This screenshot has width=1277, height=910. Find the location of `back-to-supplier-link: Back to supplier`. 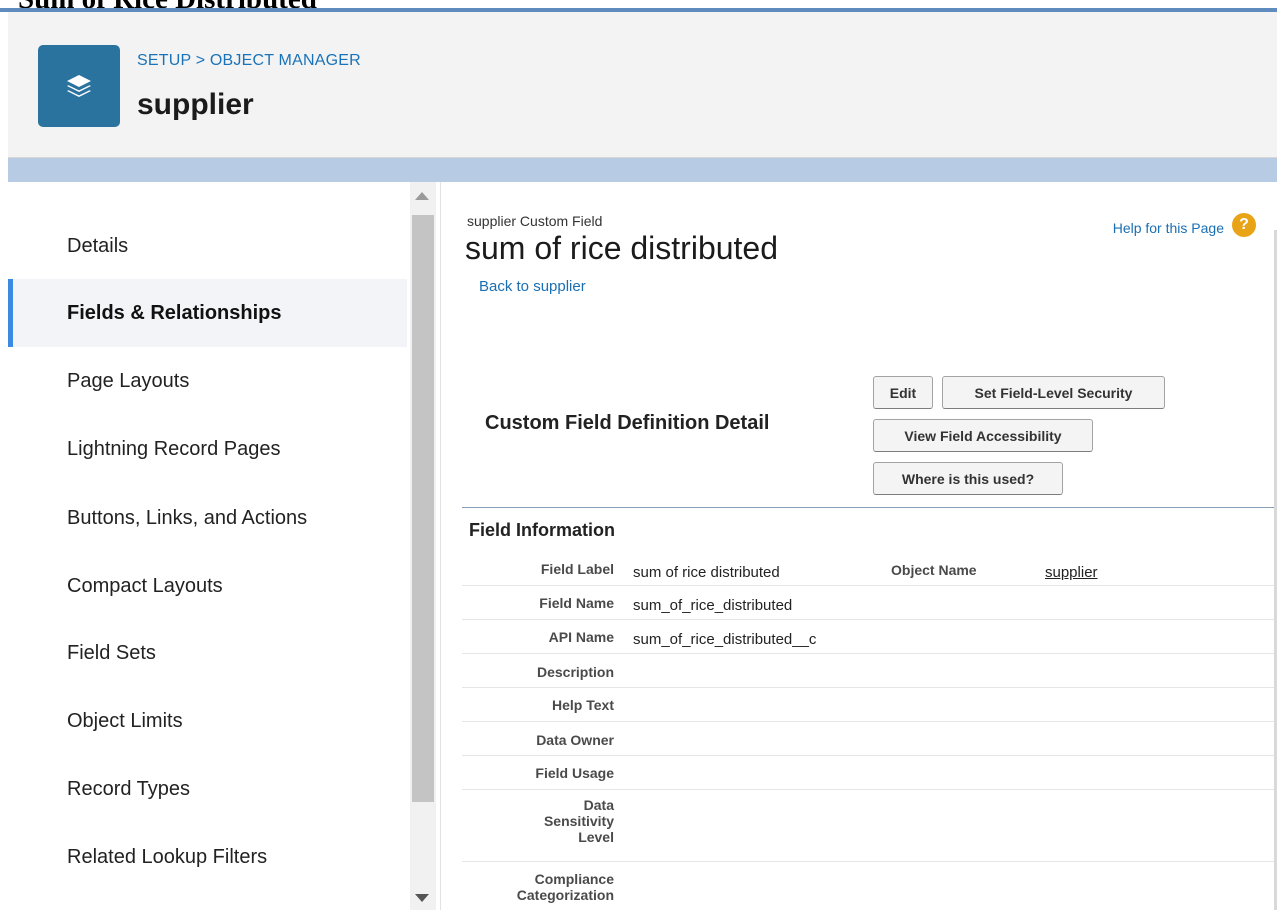

back-to-supplier-link: Back to supplier is located at coordinates (532, 286).